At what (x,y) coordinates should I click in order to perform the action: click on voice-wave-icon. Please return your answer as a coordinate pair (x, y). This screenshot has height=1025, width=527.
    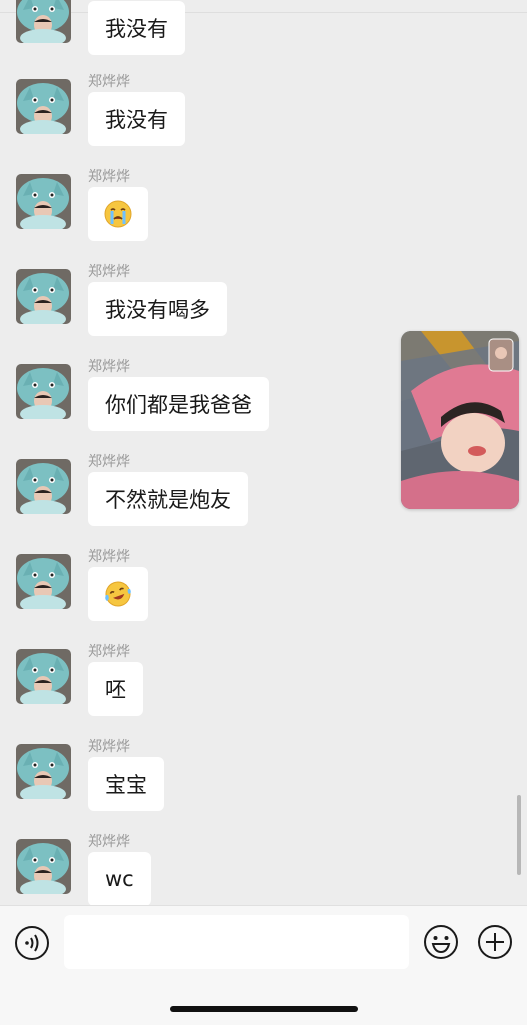
    Looking at the image, I should click on (32, 943).